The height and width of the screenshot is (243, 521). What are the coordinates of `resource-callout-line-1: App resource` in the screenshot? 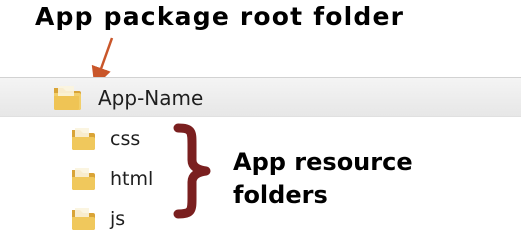 It's located at (323, 162).